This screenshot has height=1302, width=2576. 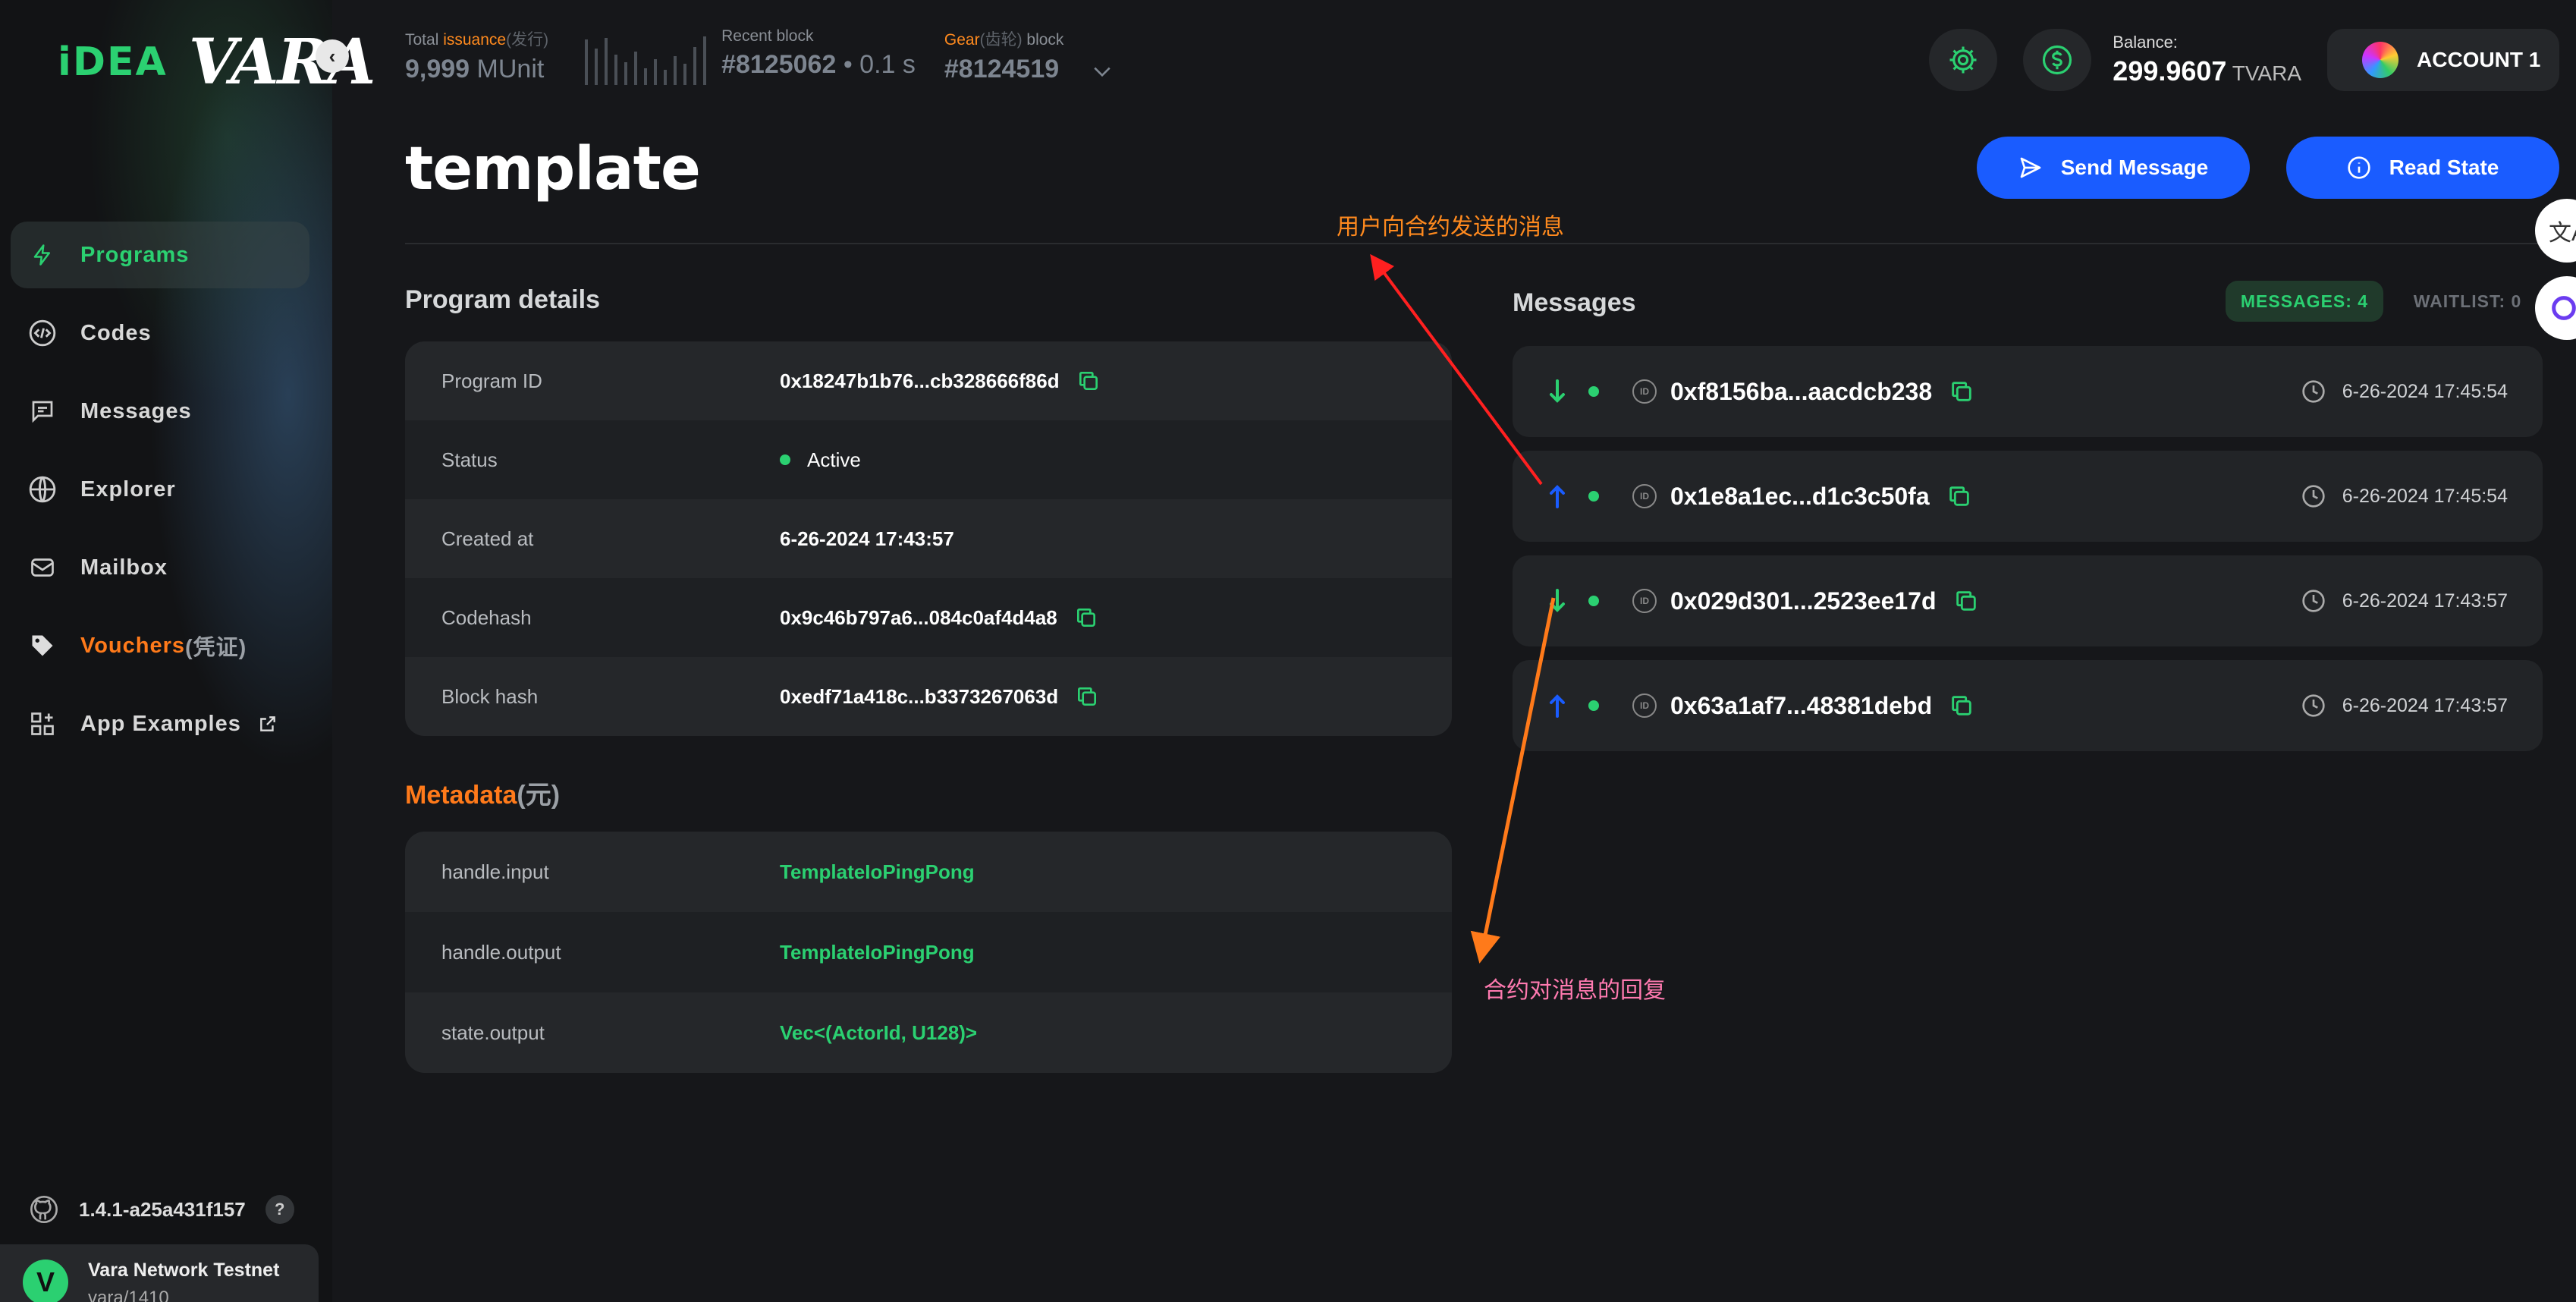 What do you see at coordinates (1593, 391) in the screenshot?
I see `message-status-dot` at bounding box center [1593, 391].